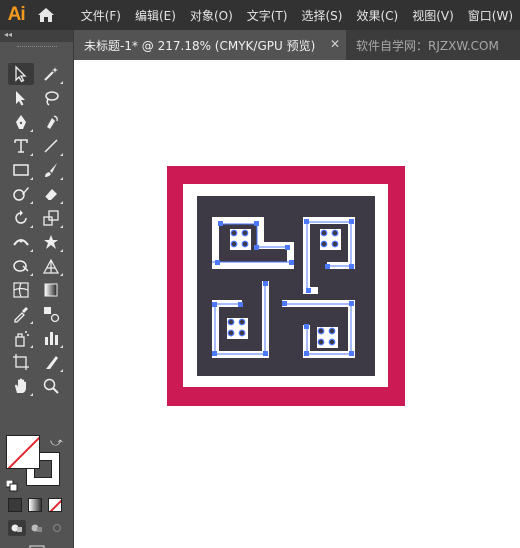  What do you see at coordinates (51, 242) in the screenshot?
I see `puppet-warp-icon` at bounding box center [51, 242].